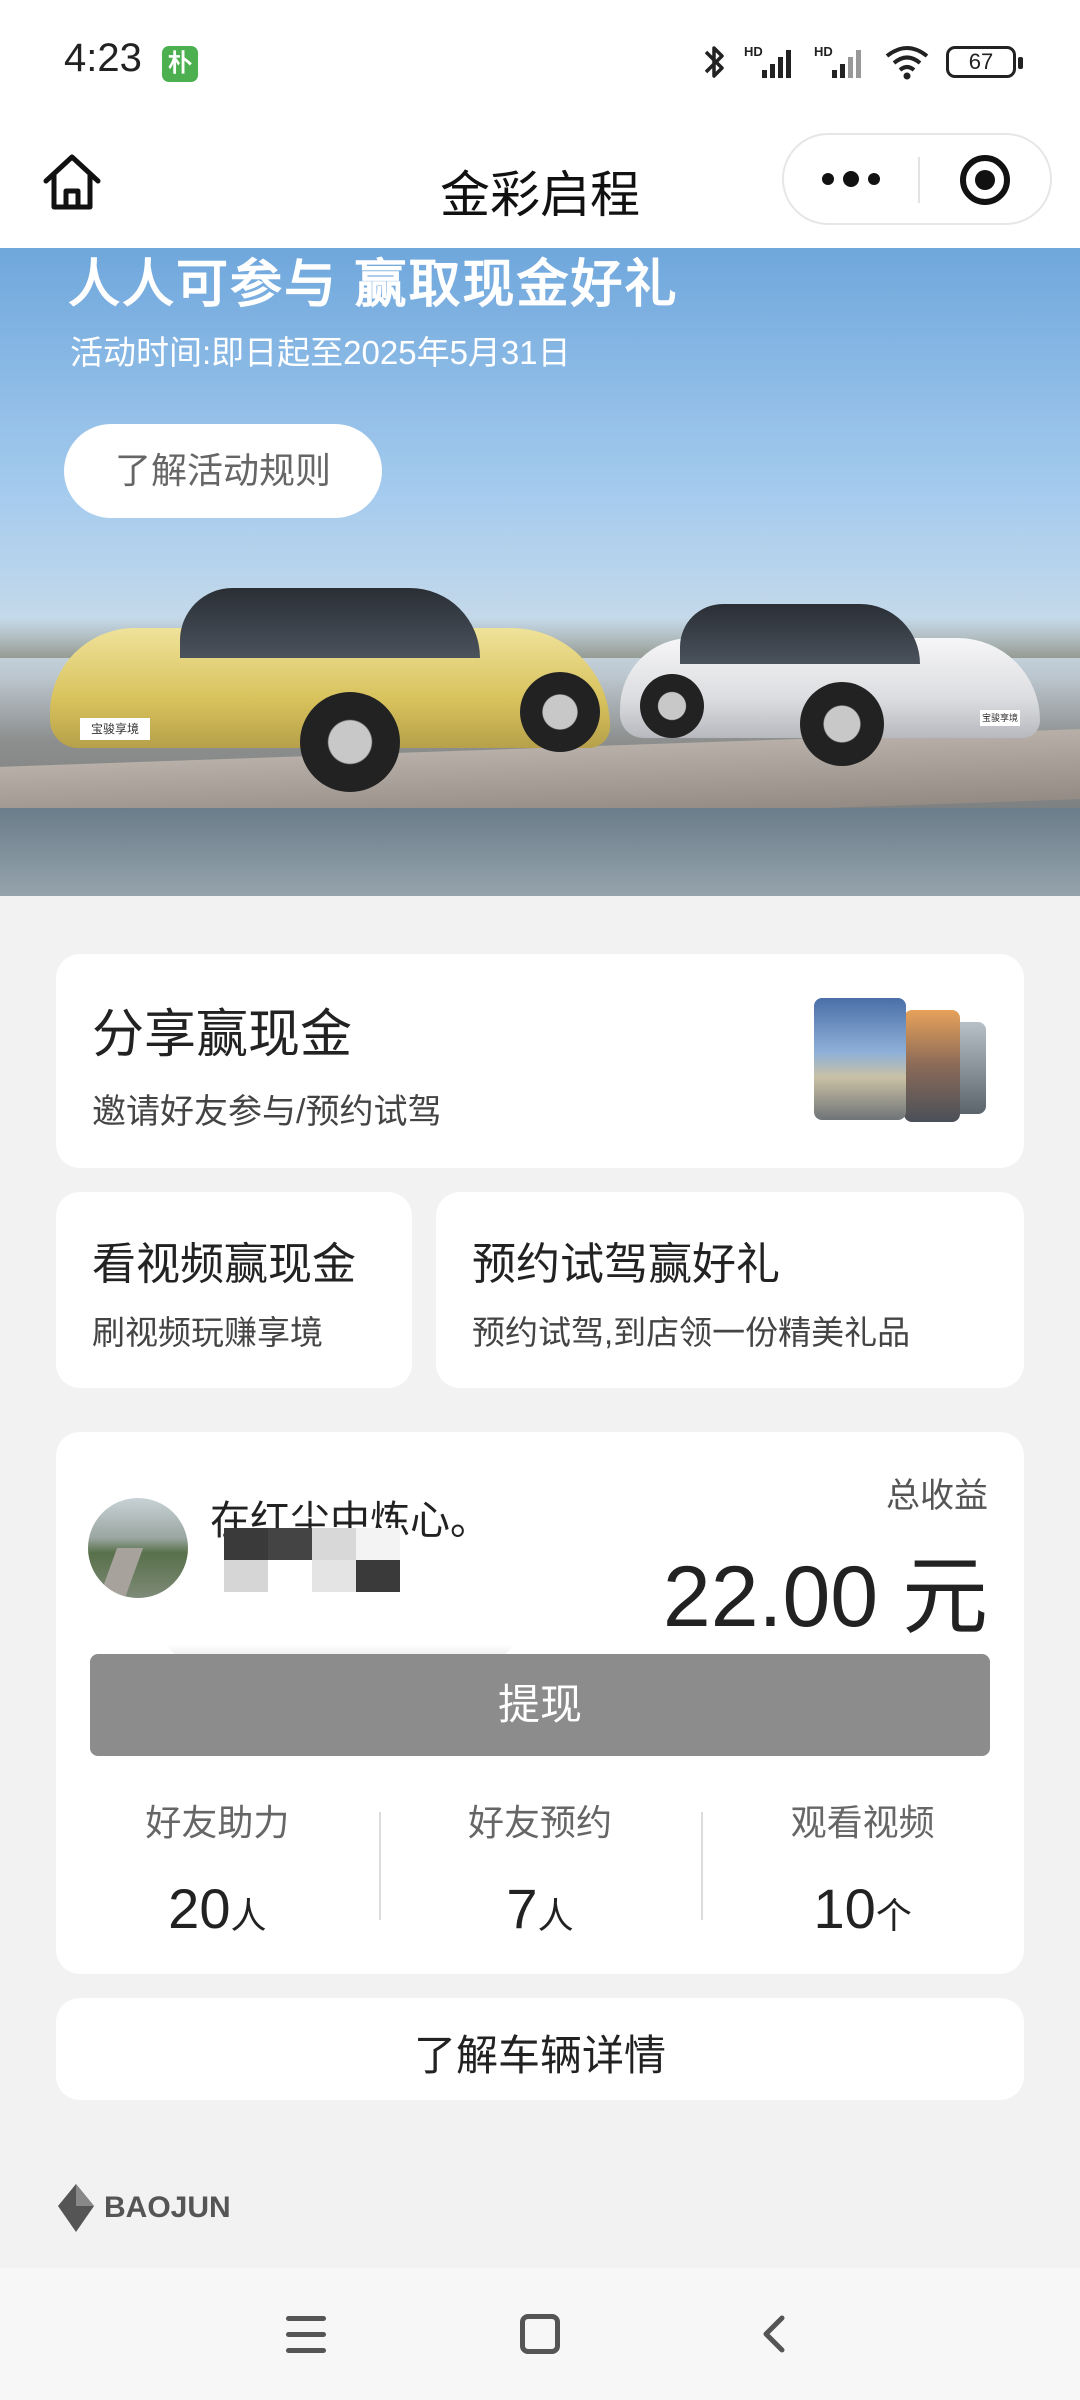 The image size is (1080, 2400). What do you see at coordinates (330, 690) in the screenshot?
I see `yellow-car-image: 宝骏享境` at bounding box center [330, 690].